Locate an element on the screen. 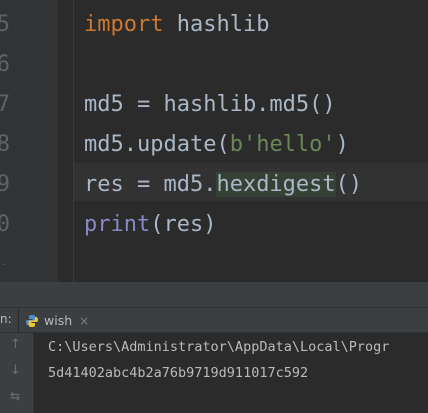 This screenshot has height=413, width=428. panel-divider is located at coordinates (214, 294).